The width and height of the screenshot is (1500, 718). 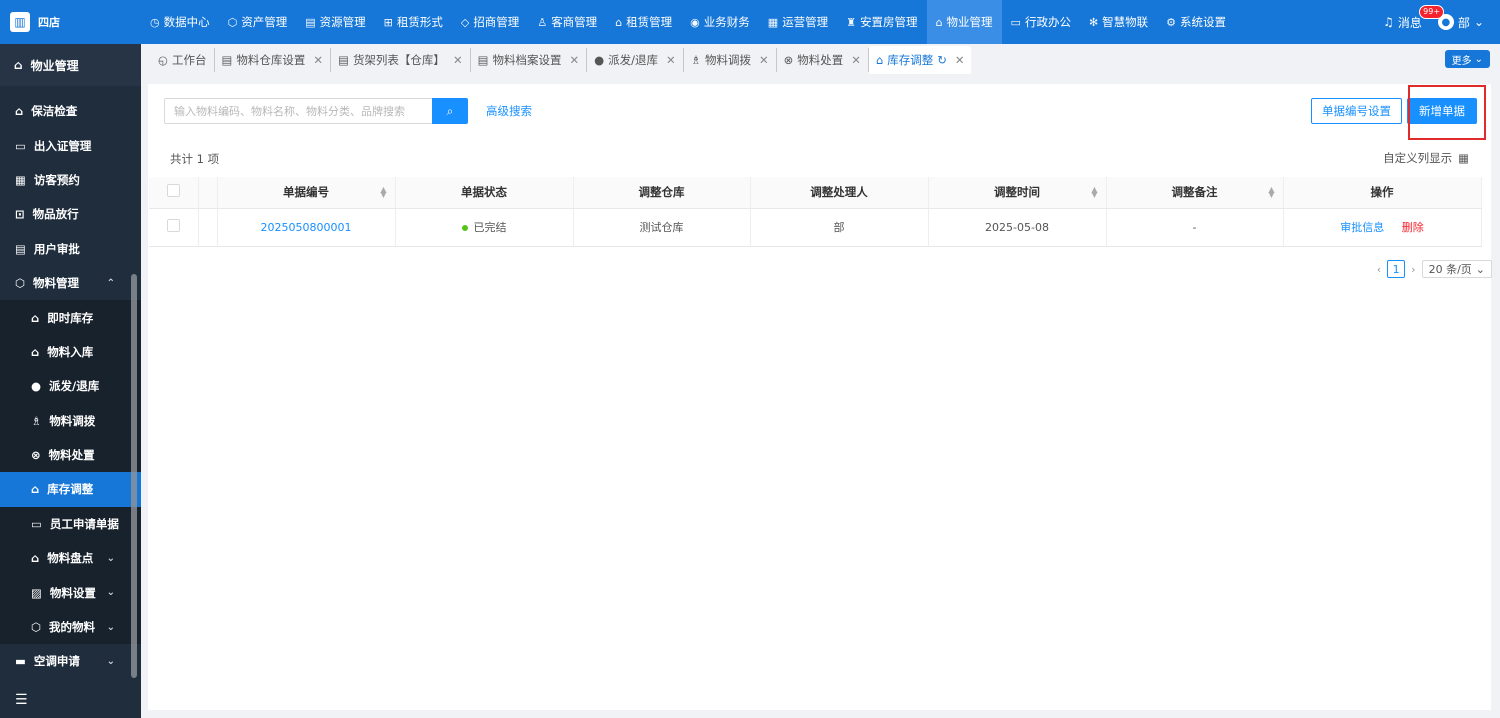 I want to click on tab-label: 物料调拨, so click(x=727, y=60).